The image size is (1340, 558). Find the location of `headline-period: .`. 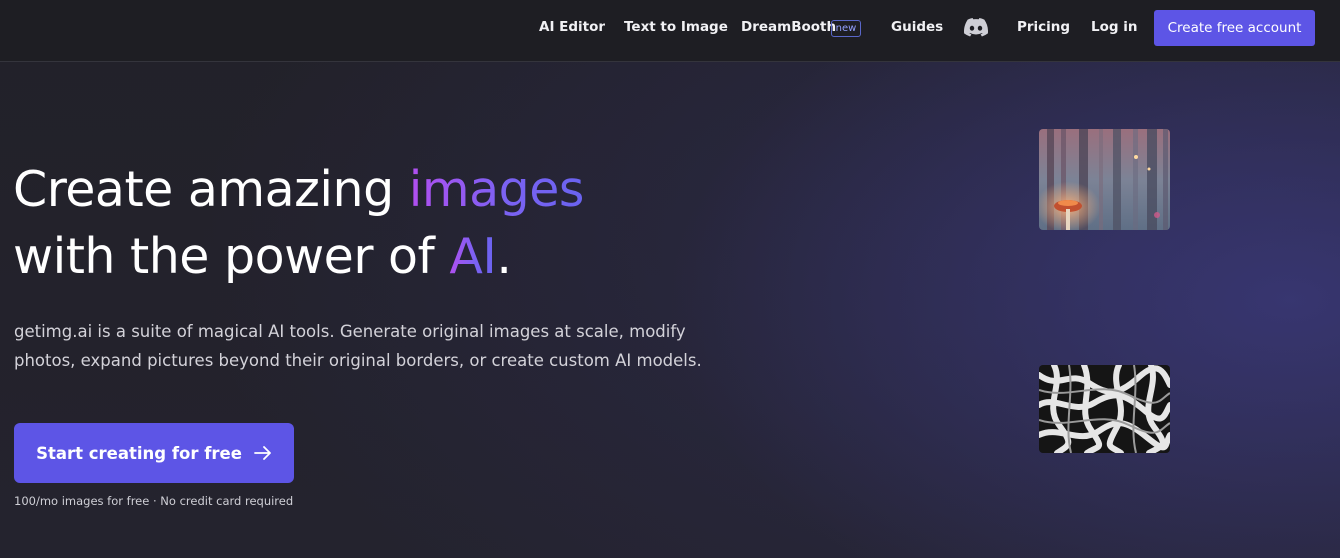

headline-period: . is located at coordinates (504, 256).